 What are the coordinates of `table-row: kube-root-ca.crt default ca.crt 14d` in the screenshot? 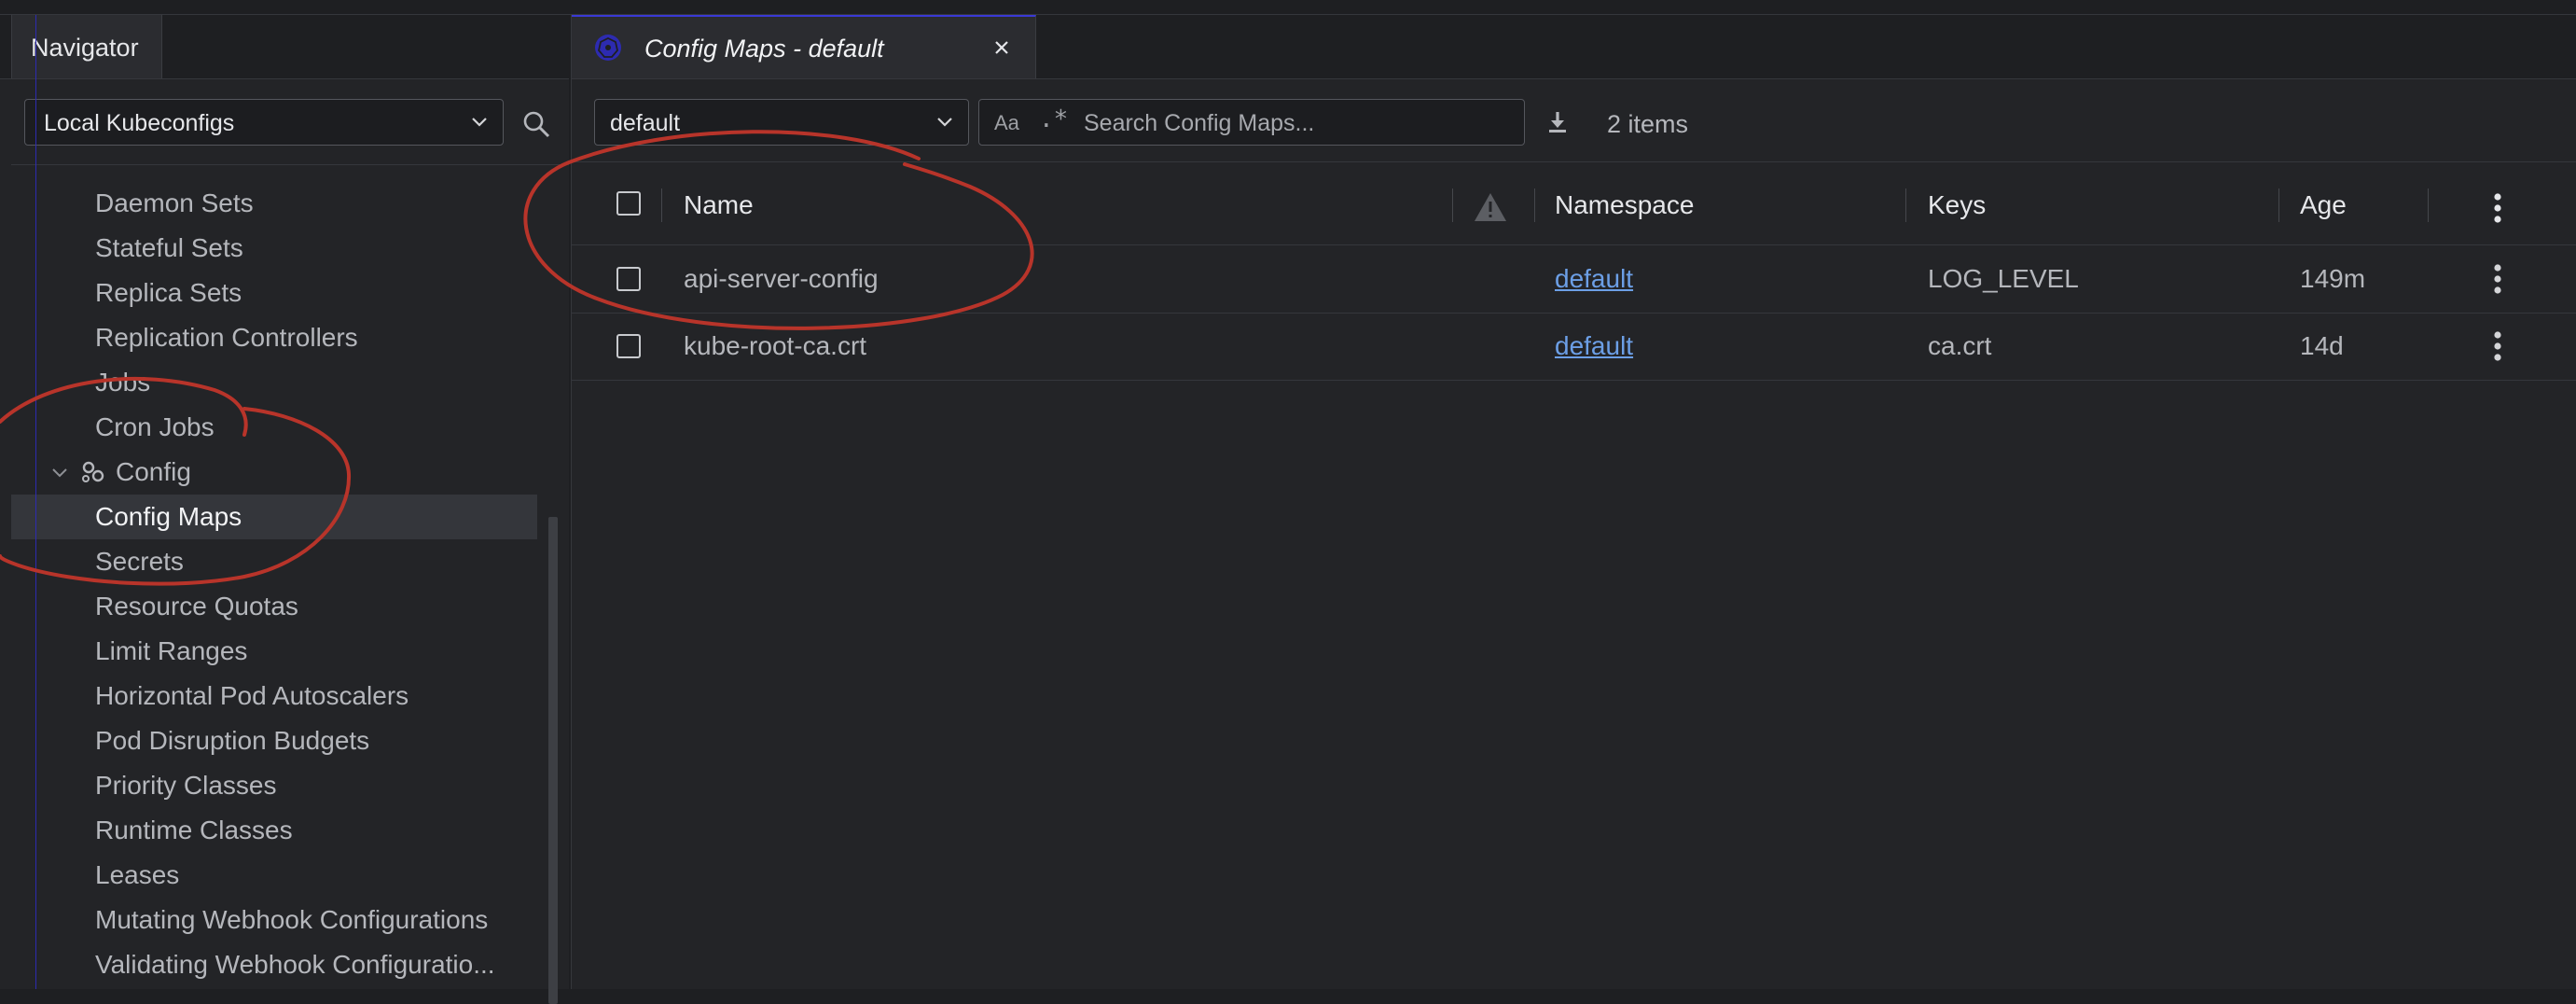 It's located at (1574, 347).